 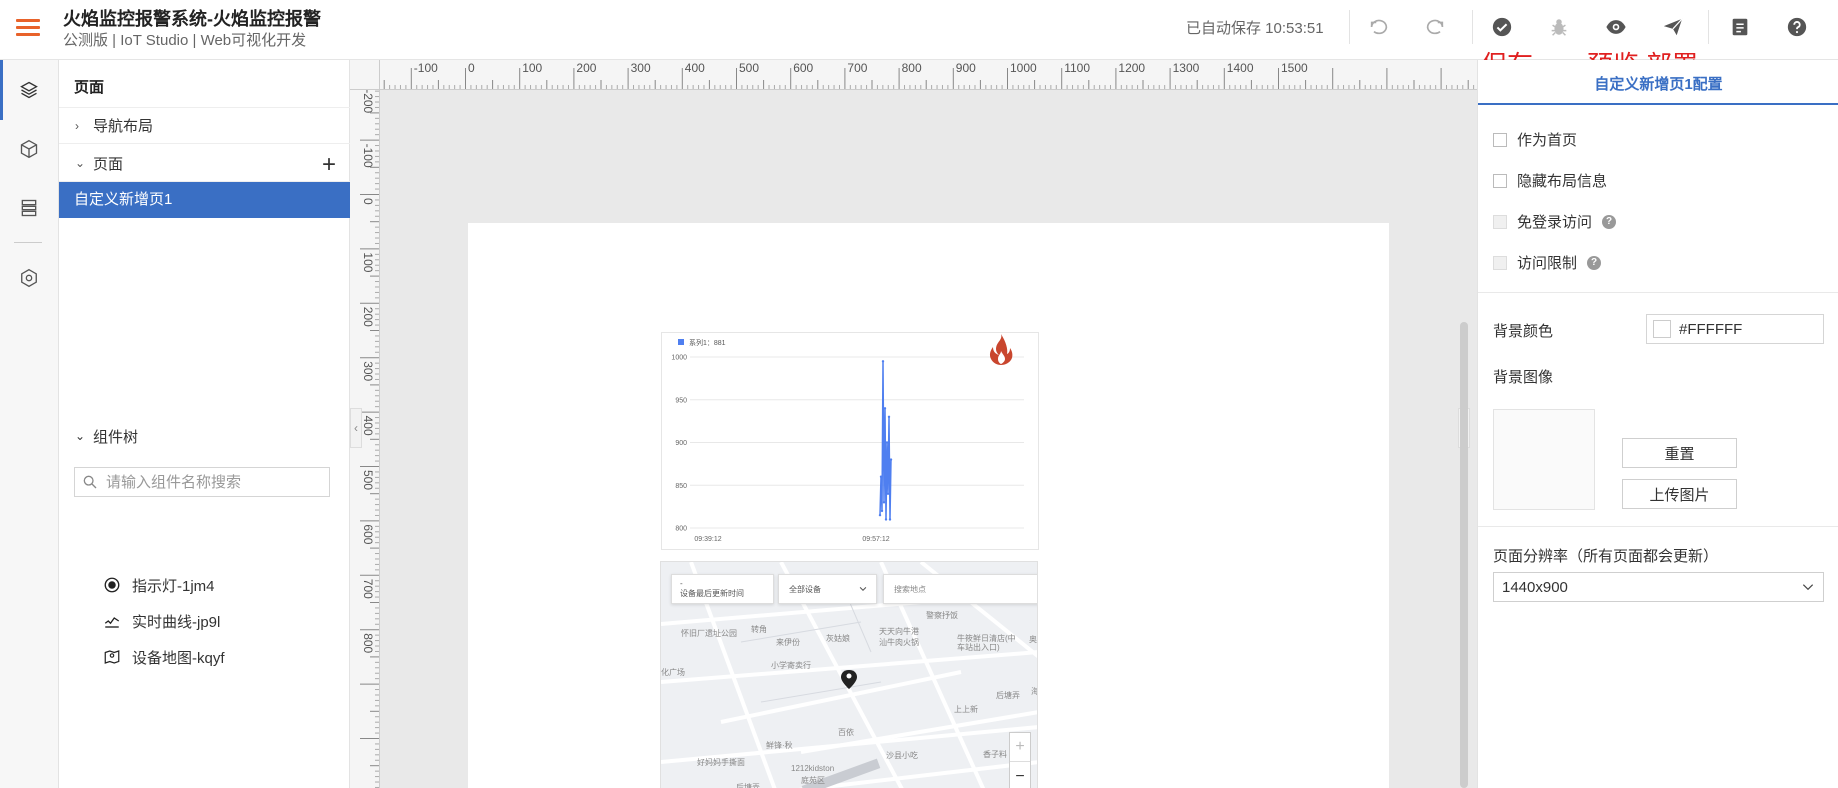 I want to click on ruler-label: 500, so click(x=749, y=68).